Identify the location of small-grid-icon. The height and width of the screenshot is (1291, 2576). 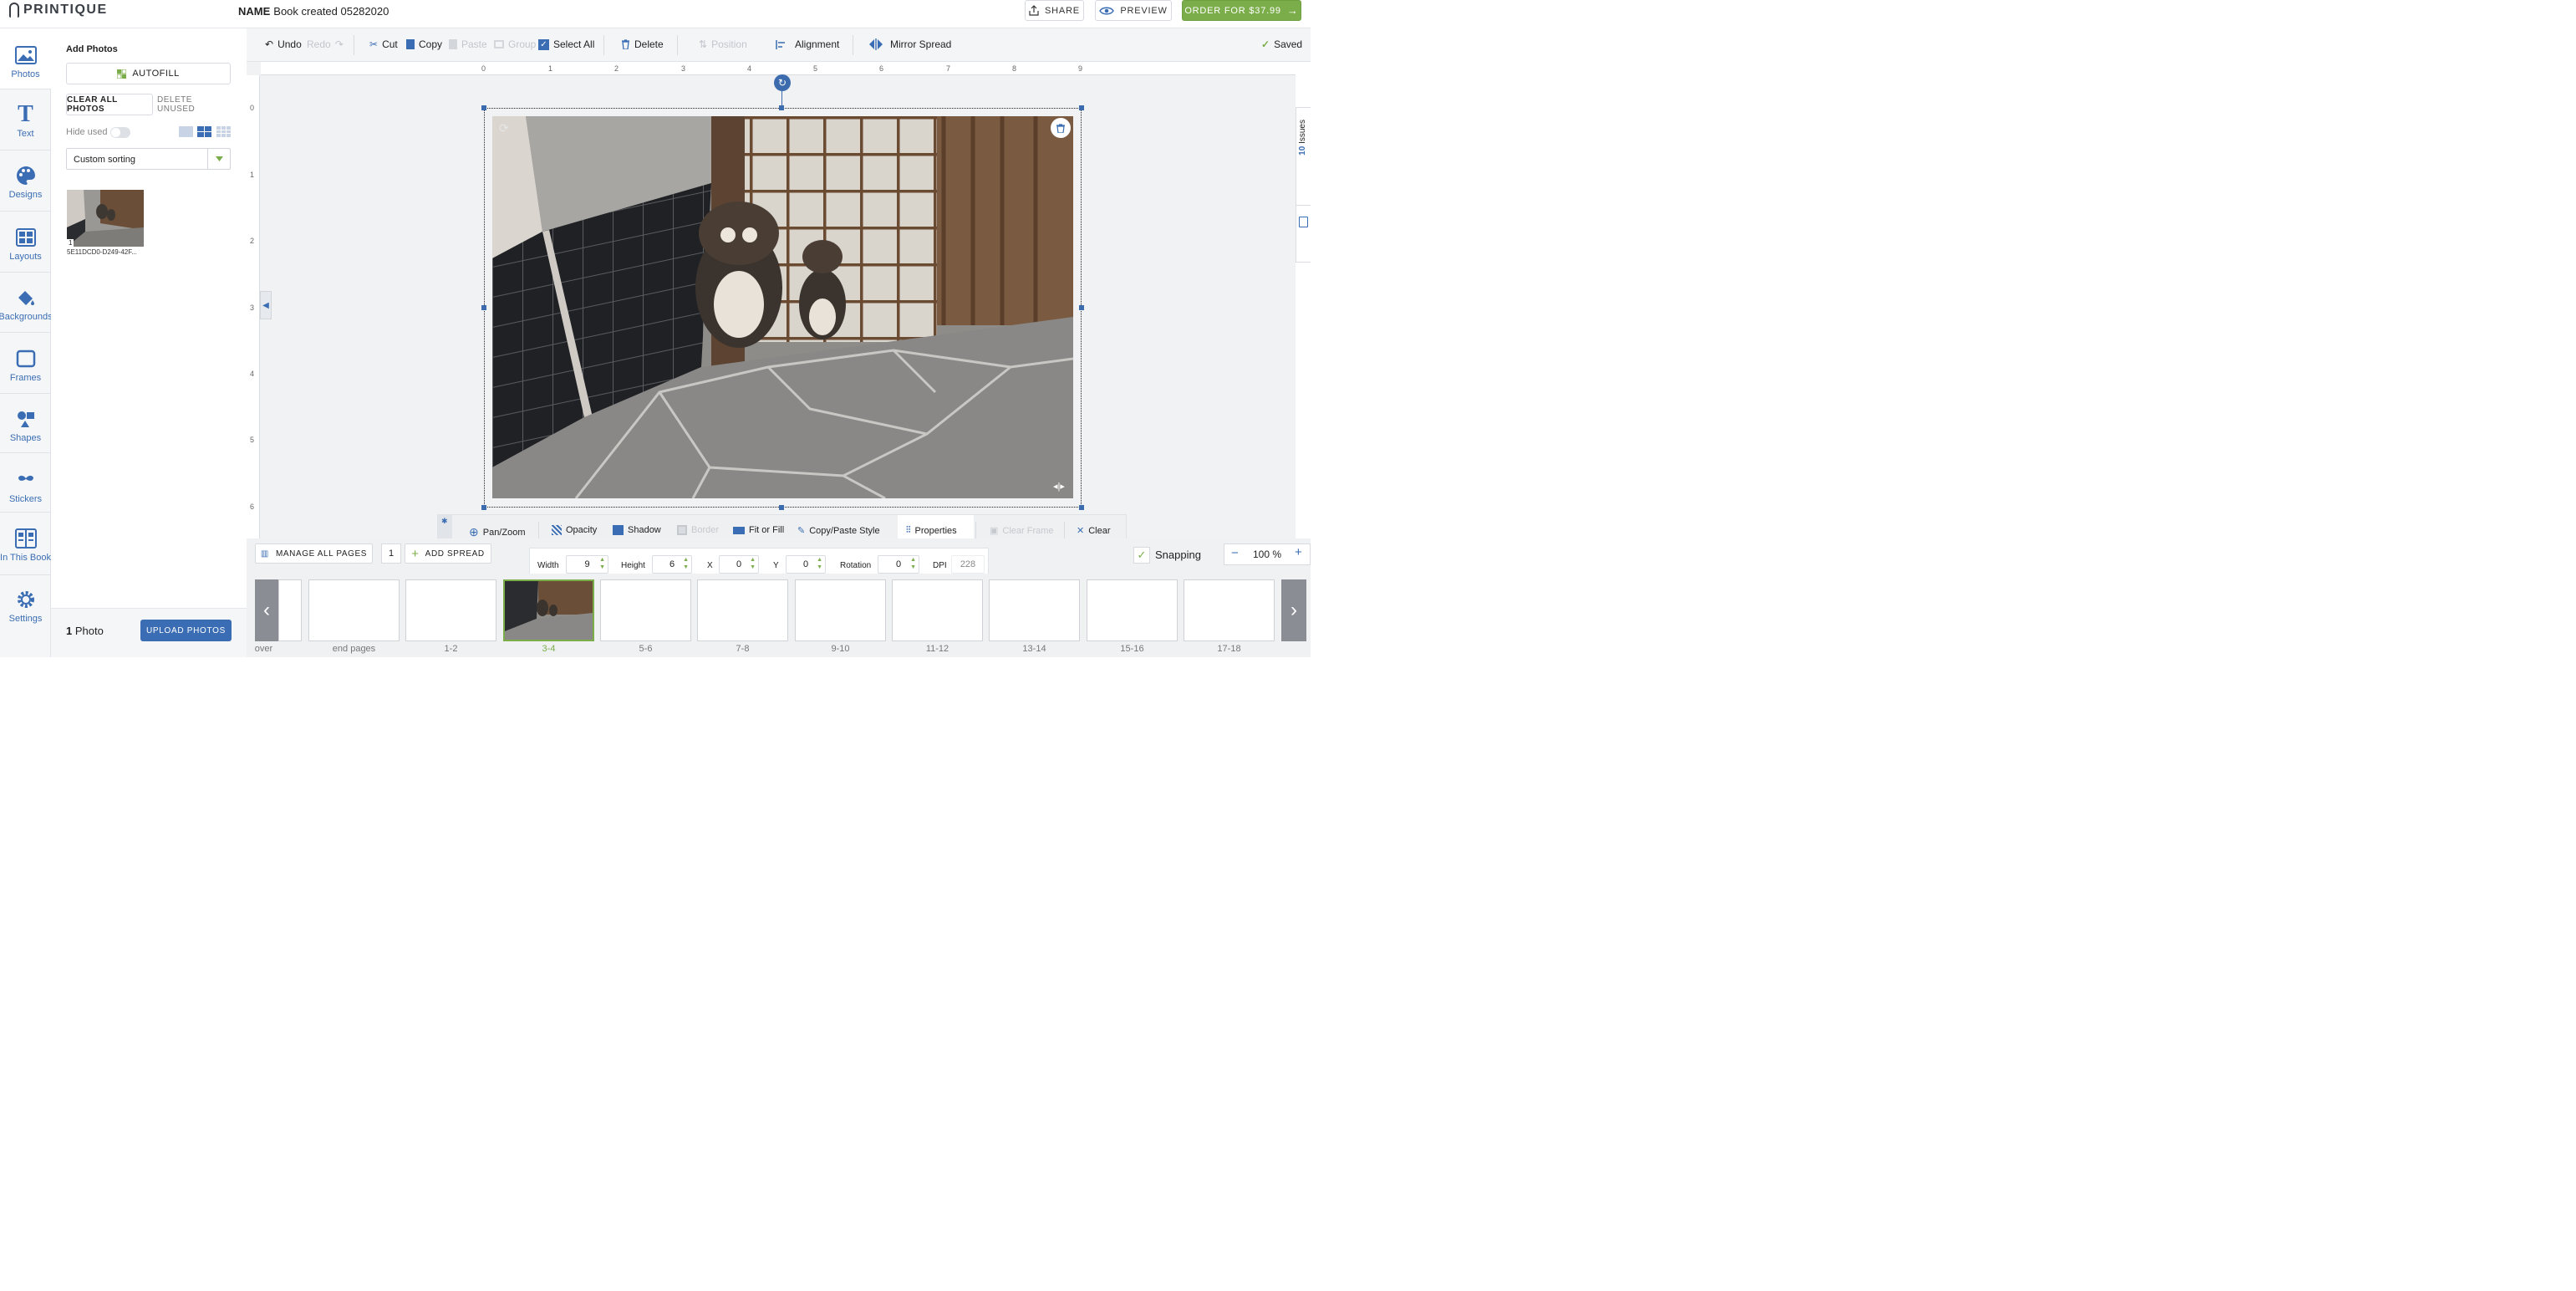
(223, 131).